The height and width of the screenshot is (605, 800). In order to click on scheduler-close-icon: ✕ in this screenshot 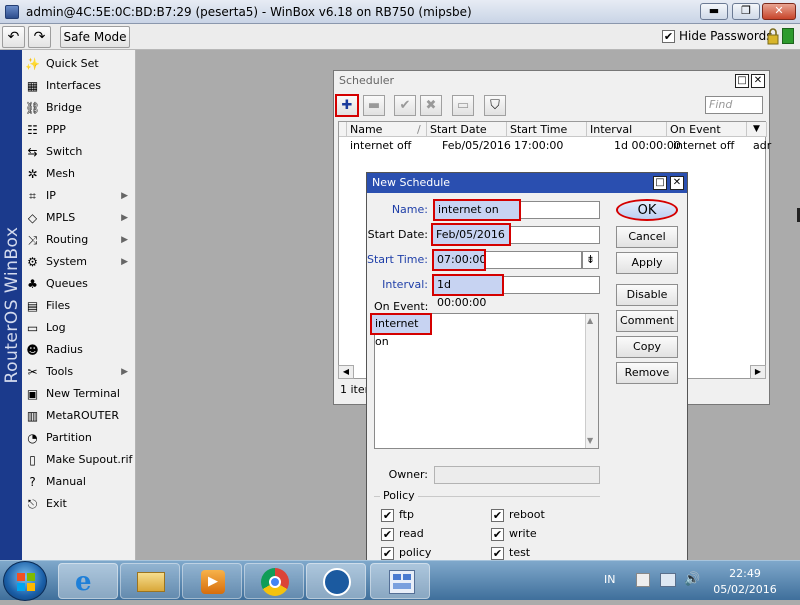, I will do `click(758, 81)`.